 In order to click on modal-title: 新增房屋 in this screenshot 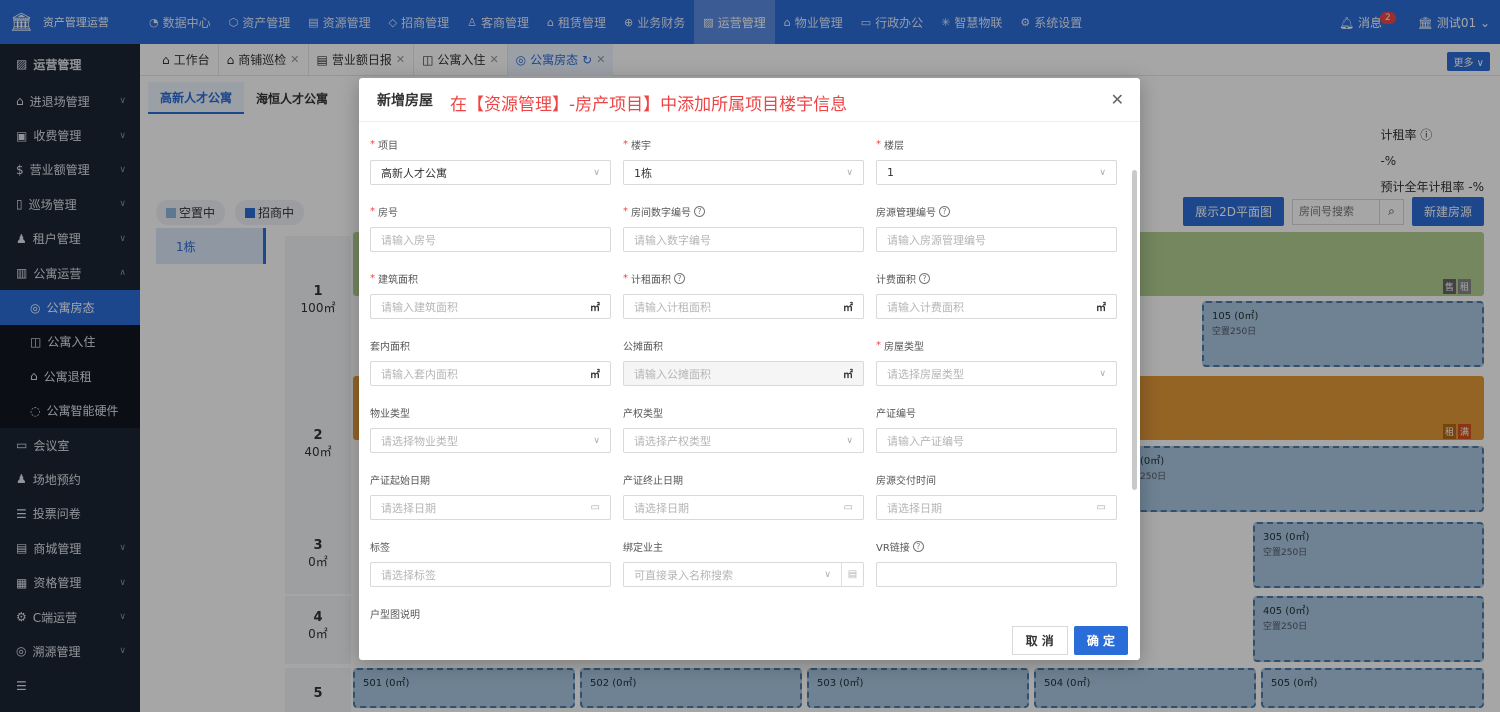, I will do `click(405, 100)`.